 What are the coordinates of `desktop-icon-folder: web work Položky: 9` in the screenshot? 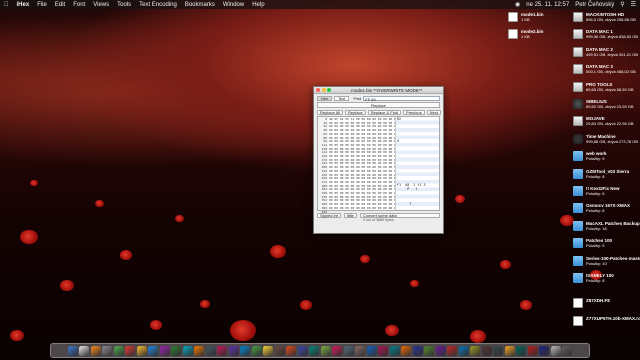 It's located at (606, 156).